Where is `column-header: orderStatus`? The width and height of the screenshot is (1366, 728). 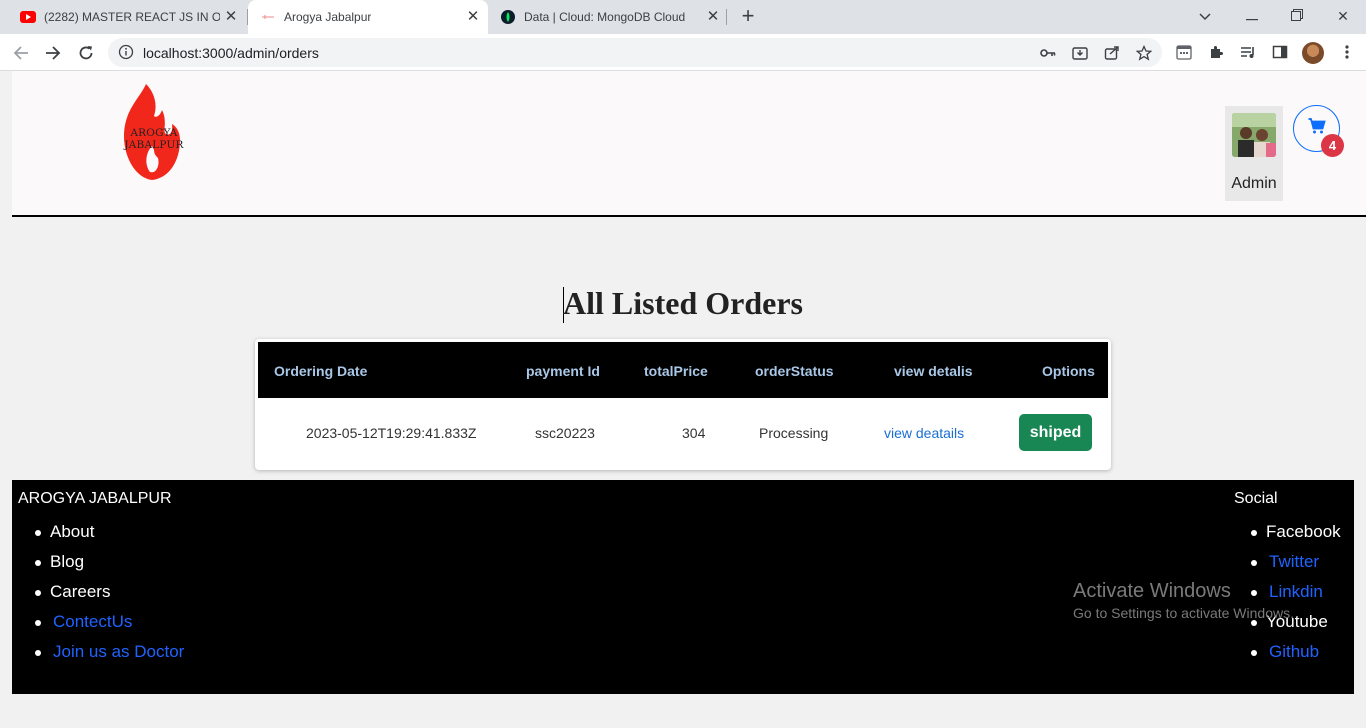 column-header: orderStatus is located at coordinates (794, 371).